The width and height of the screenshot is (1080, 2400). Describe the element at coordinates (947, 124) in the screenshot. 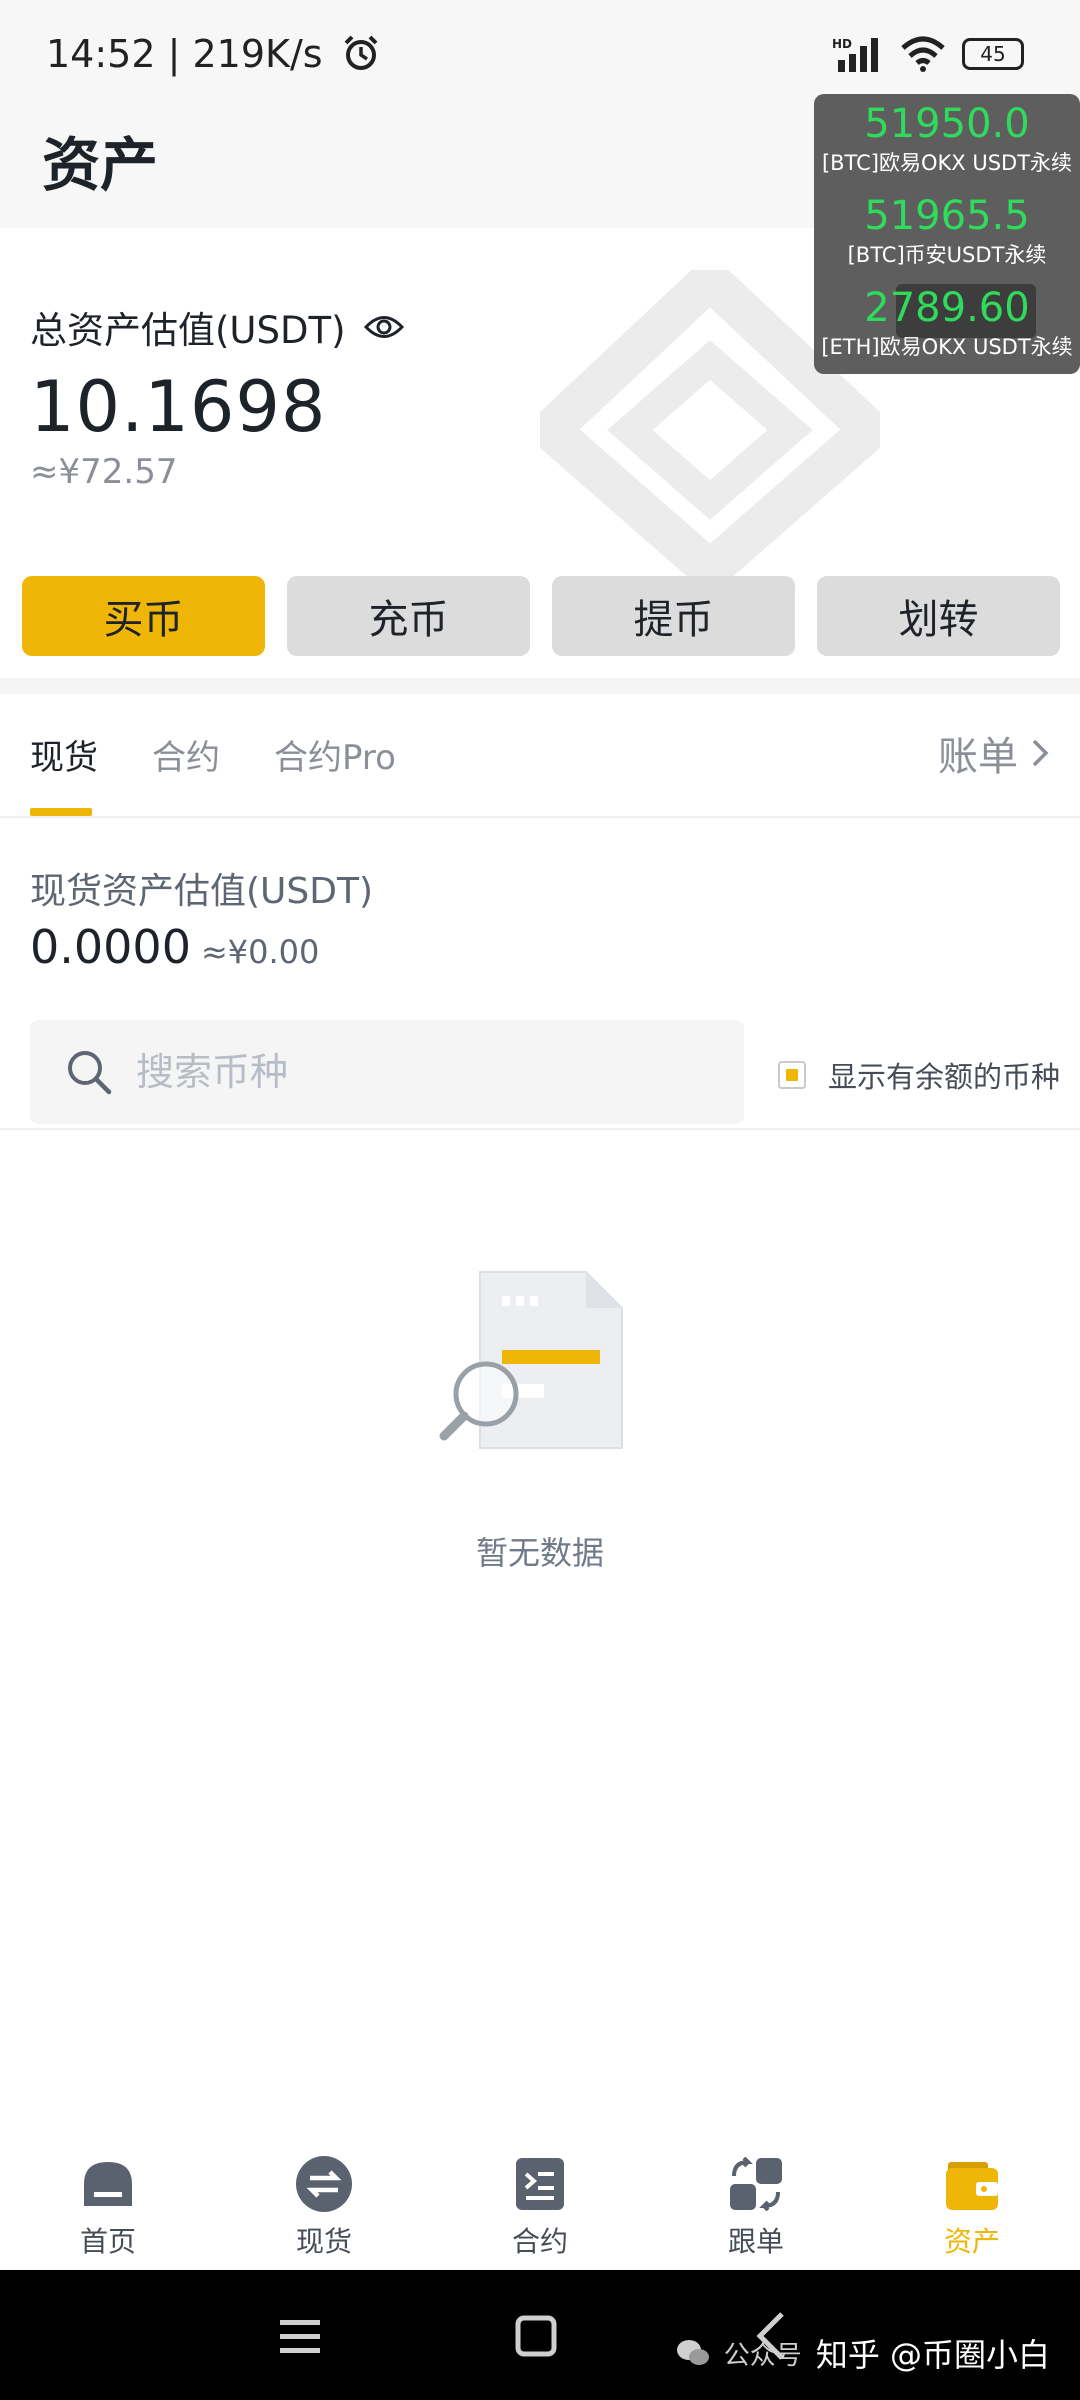

I see `ticker-price: 51950.0` at that location.